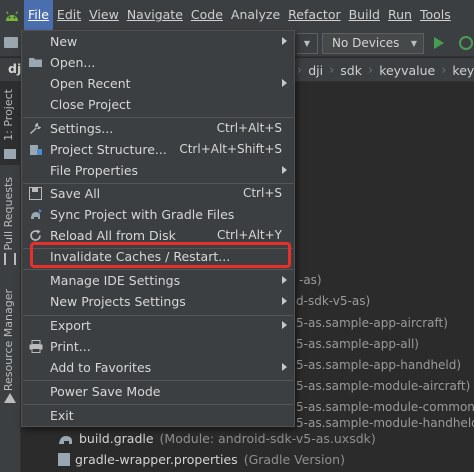  I want to click on tree-item-fragment: 5-as.sample-app-aircraft), so click(372, 323).